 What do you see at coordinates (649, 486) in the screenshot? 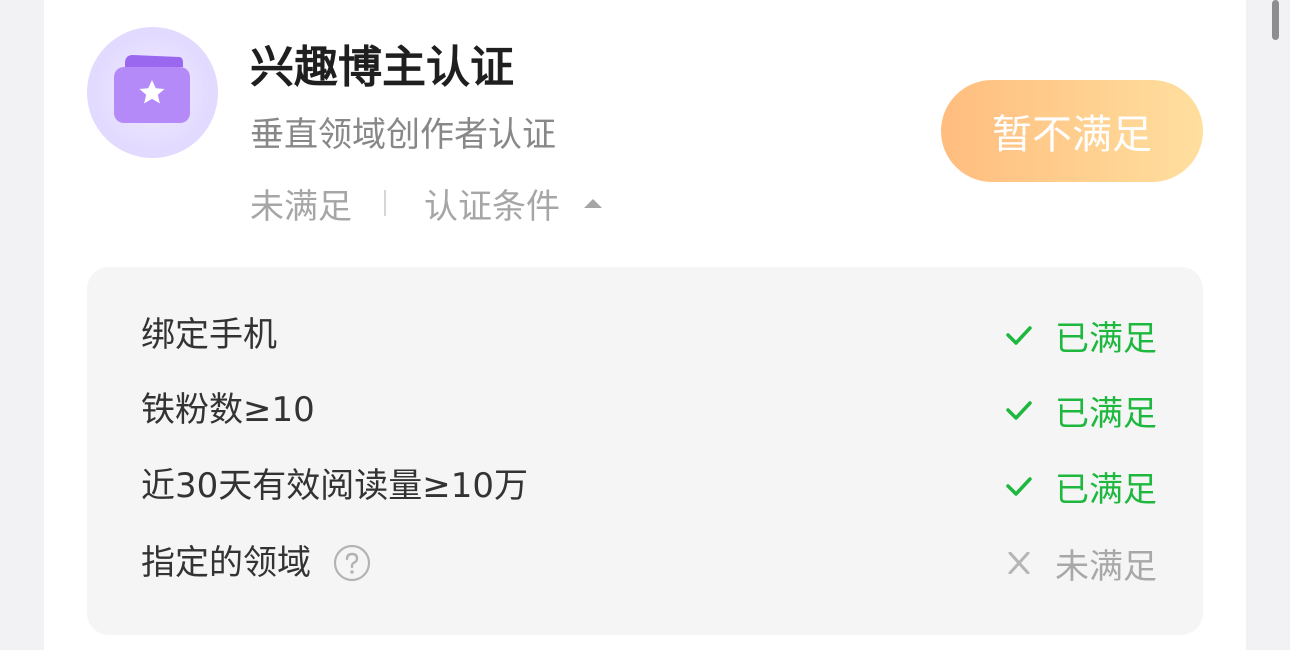
I see `condition-row-reads: 近30天有效阅读量≥10万 已满足` at bounding box center [649, 486].